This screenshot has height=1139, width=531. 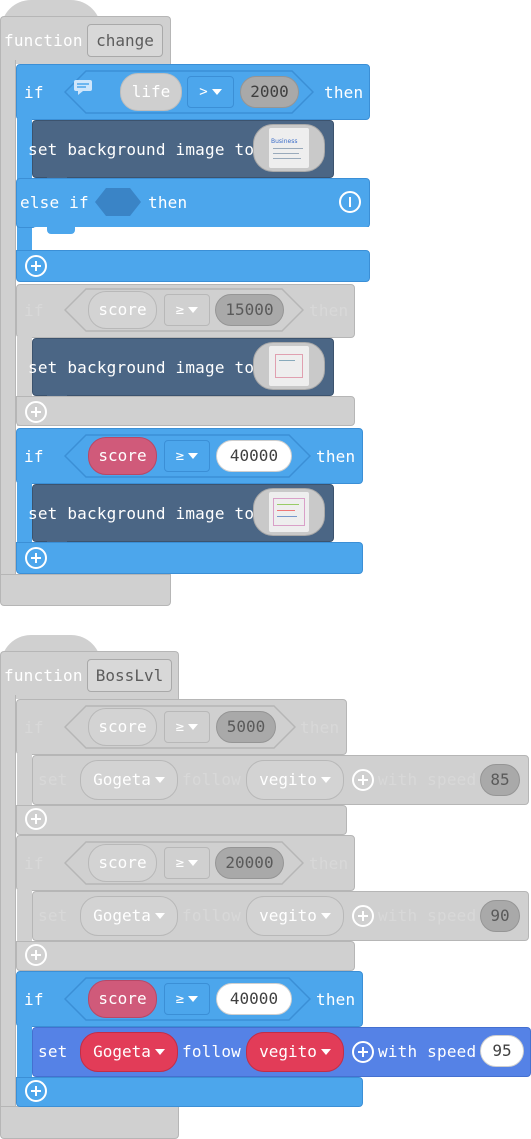 What do you see at coordinates (54, 202) in the screenshot?
I see `else-if-label: else if` at bounding box center [54, 202].